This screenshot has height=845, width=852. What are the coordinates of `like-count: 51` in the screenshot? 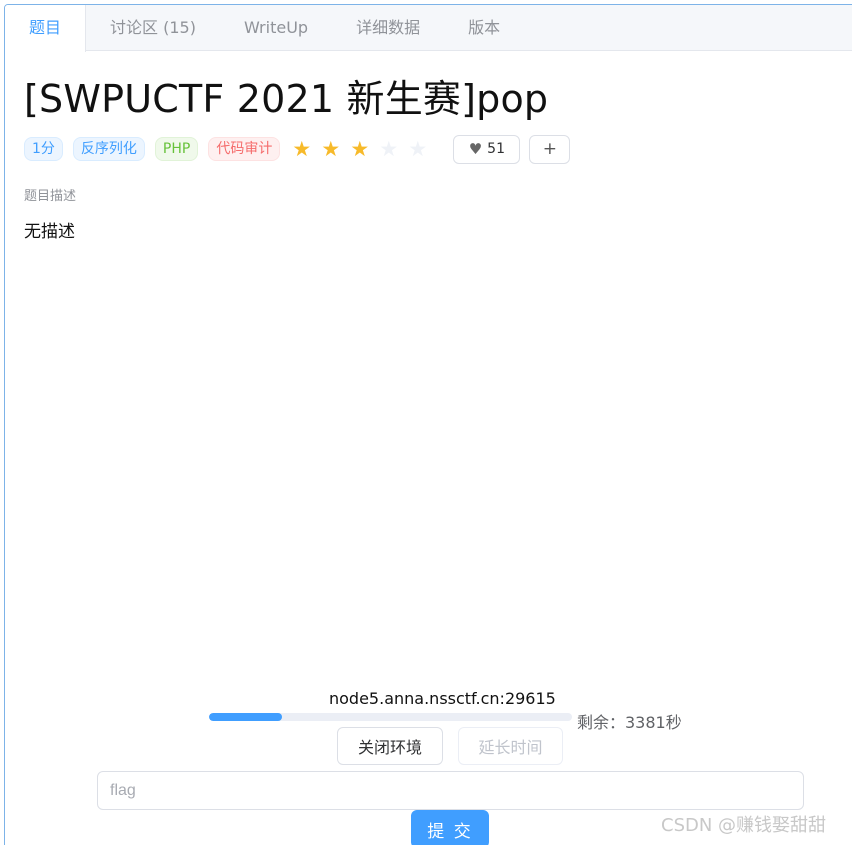 It's located at (496, 149).